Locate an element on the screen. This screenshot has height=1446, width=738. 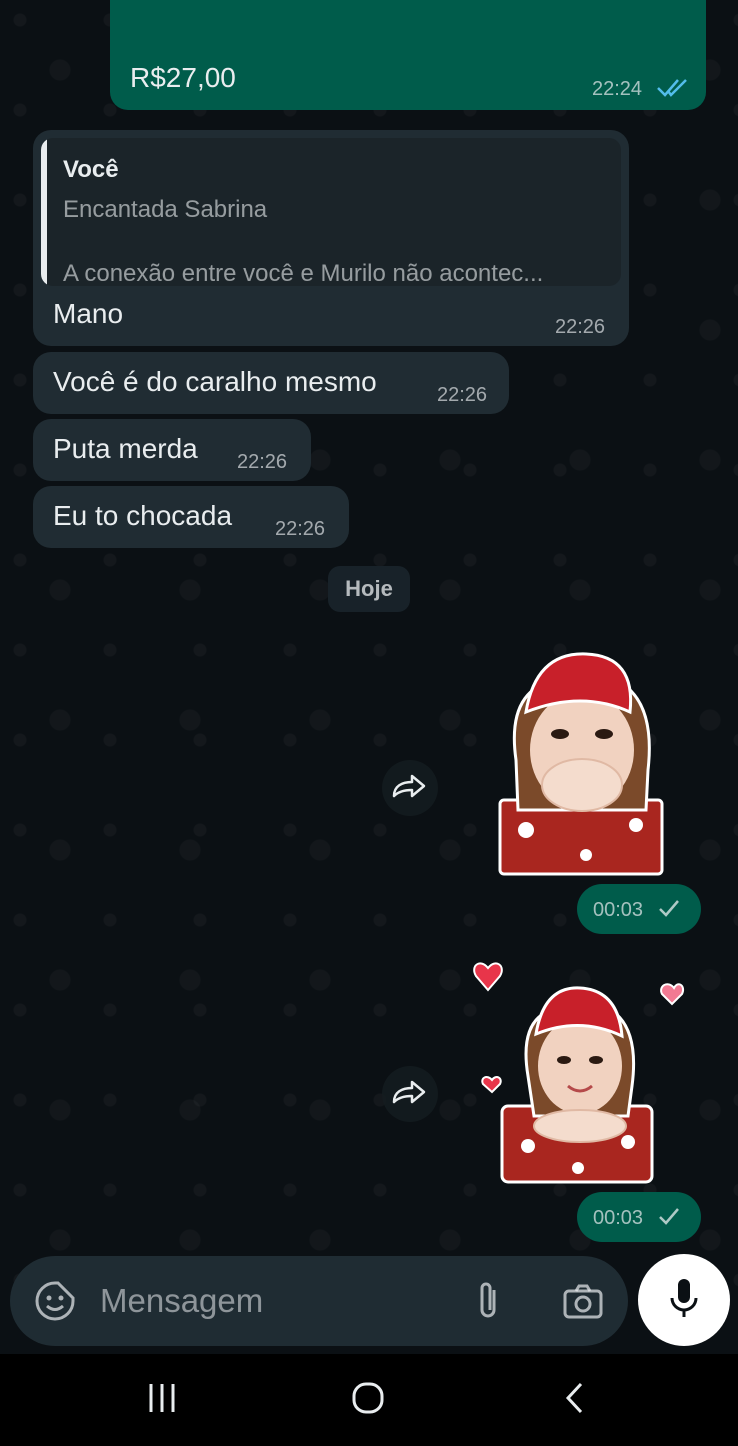
message-text: Mano is located at coordinates (88, 313).